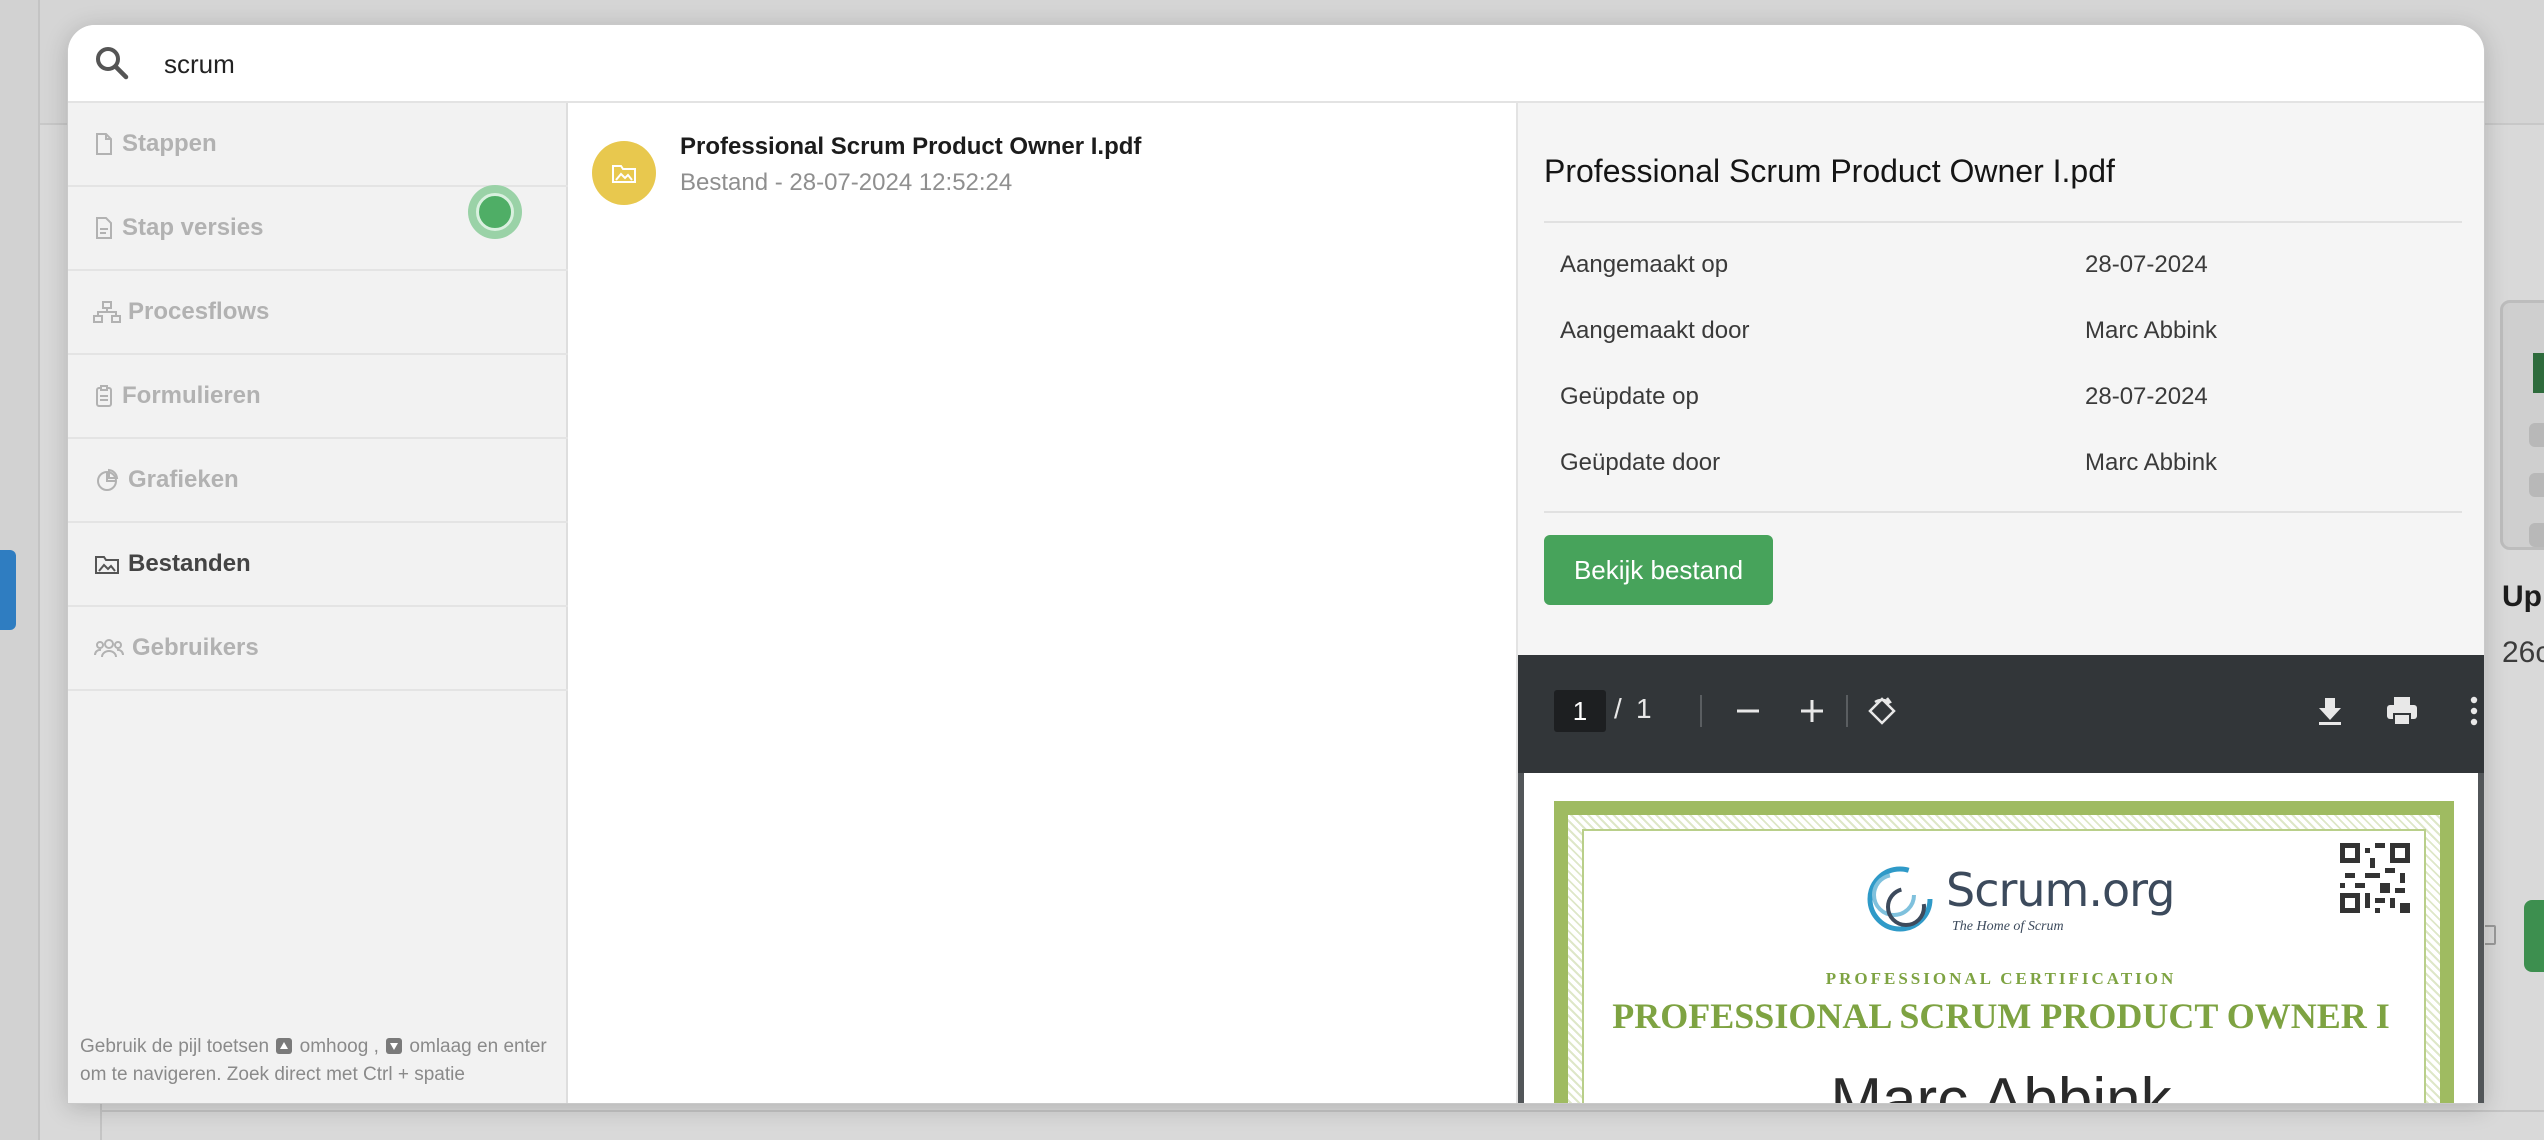 Image resolution: width=2544 pixels, height=1140 pixels. Describe the element at coordinates (1748, 711) in the screenshot. I see `zoom-out-icon` at that location.